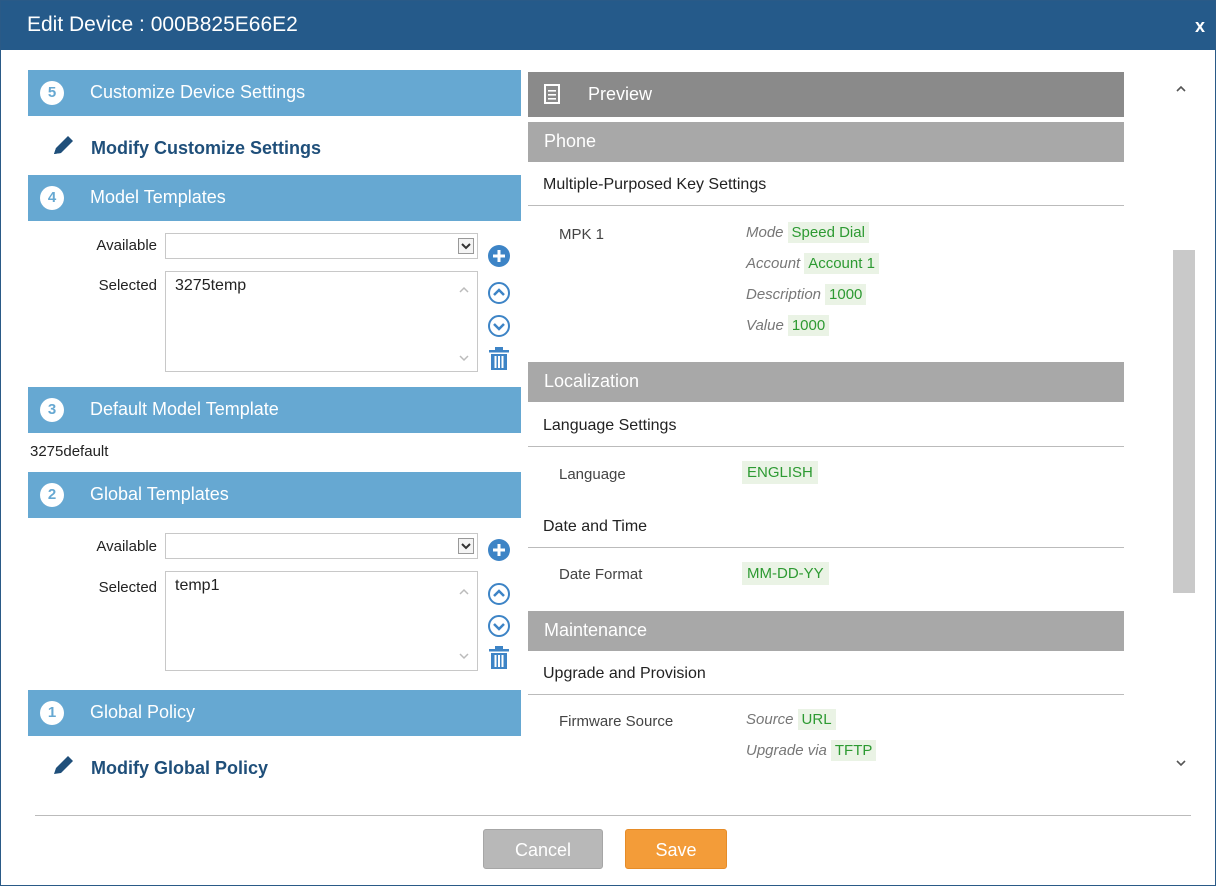 The image size is (1216, 886). Describe the element at coordinates (274, 713) in the screenshot. I see `section-global-policy: 1 Global Policy` at that location.